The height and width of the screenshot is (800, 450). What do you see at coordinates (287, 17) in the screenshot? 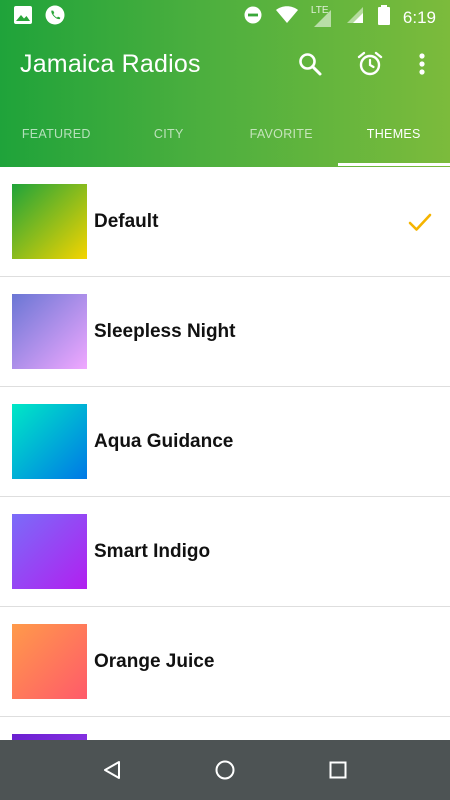
I see `wifi-icon` at bounding box center [287, 17].